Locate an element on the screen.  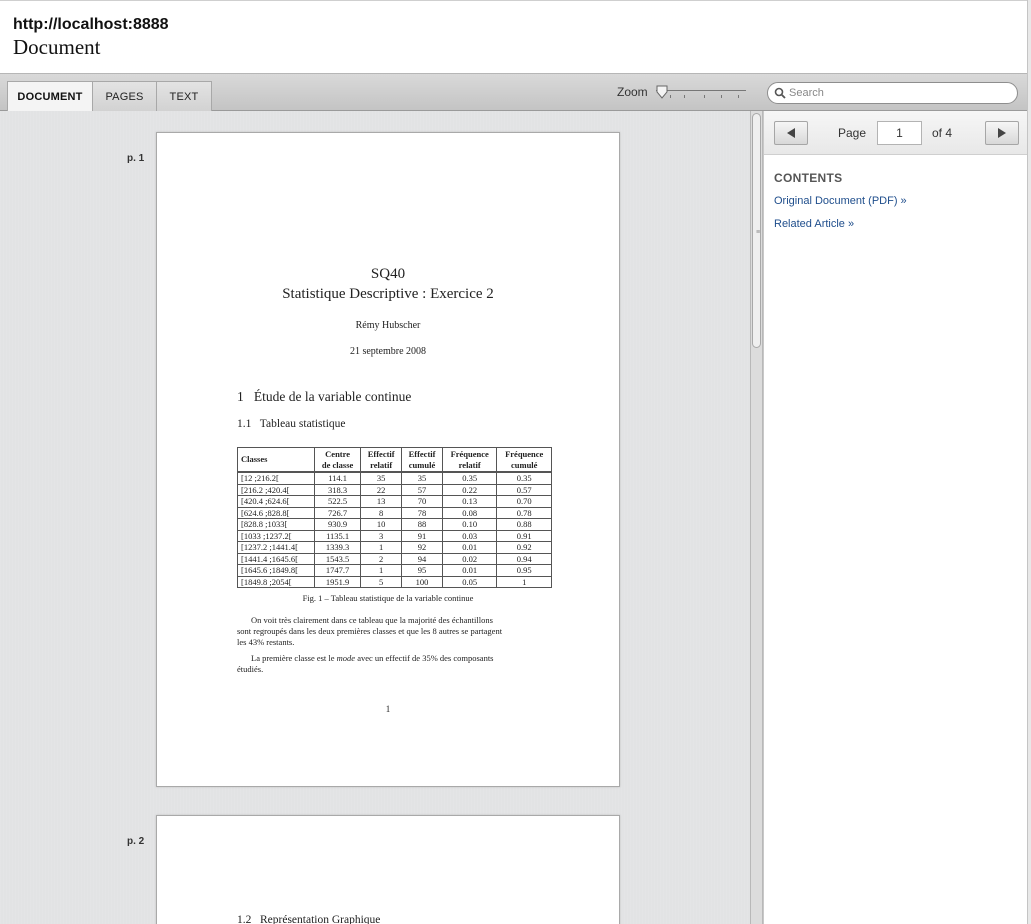
table-cell: 0.92 is located at coordinates (524, 547).